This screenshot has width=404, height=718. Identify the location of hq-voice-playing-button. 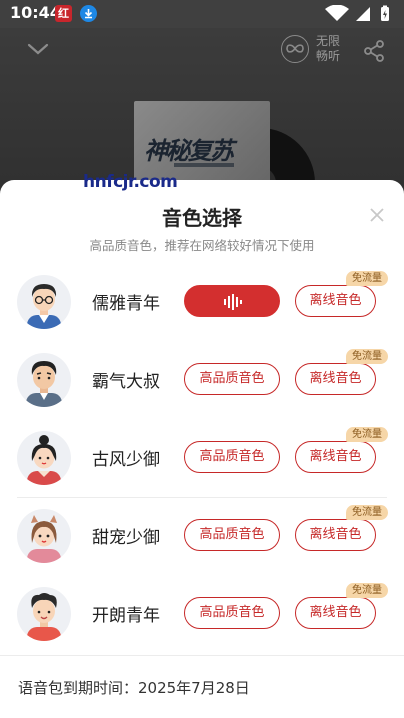
(232, 301).